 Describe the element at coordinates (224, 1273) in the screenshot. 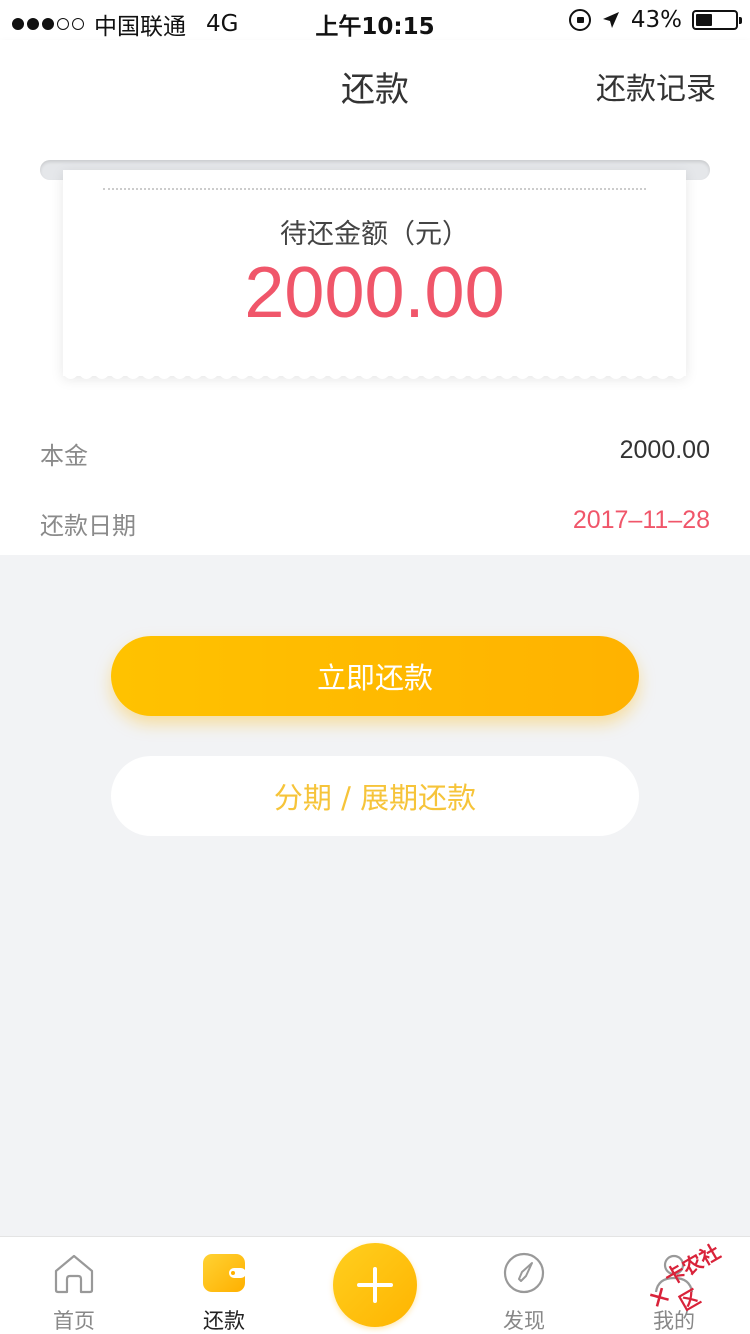

I see `wallet-icon` at that location.